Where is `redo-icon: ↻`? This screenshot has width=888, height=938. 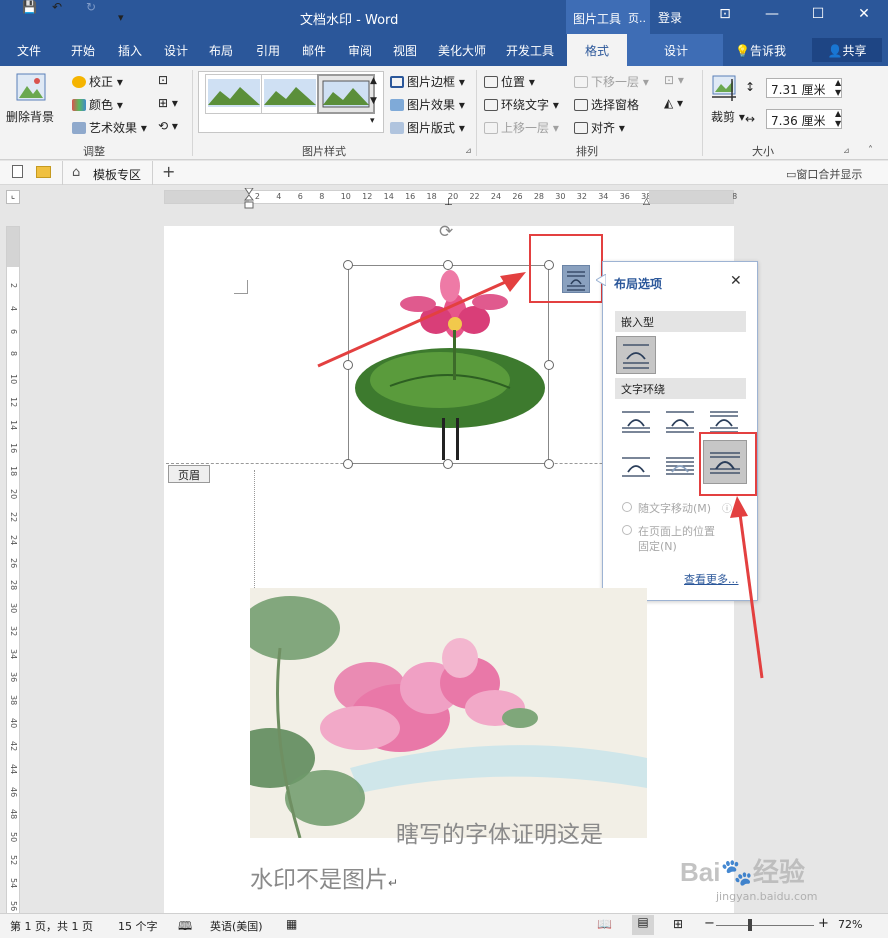 redo-icon: ↻ is located at coordinates (91, 7).